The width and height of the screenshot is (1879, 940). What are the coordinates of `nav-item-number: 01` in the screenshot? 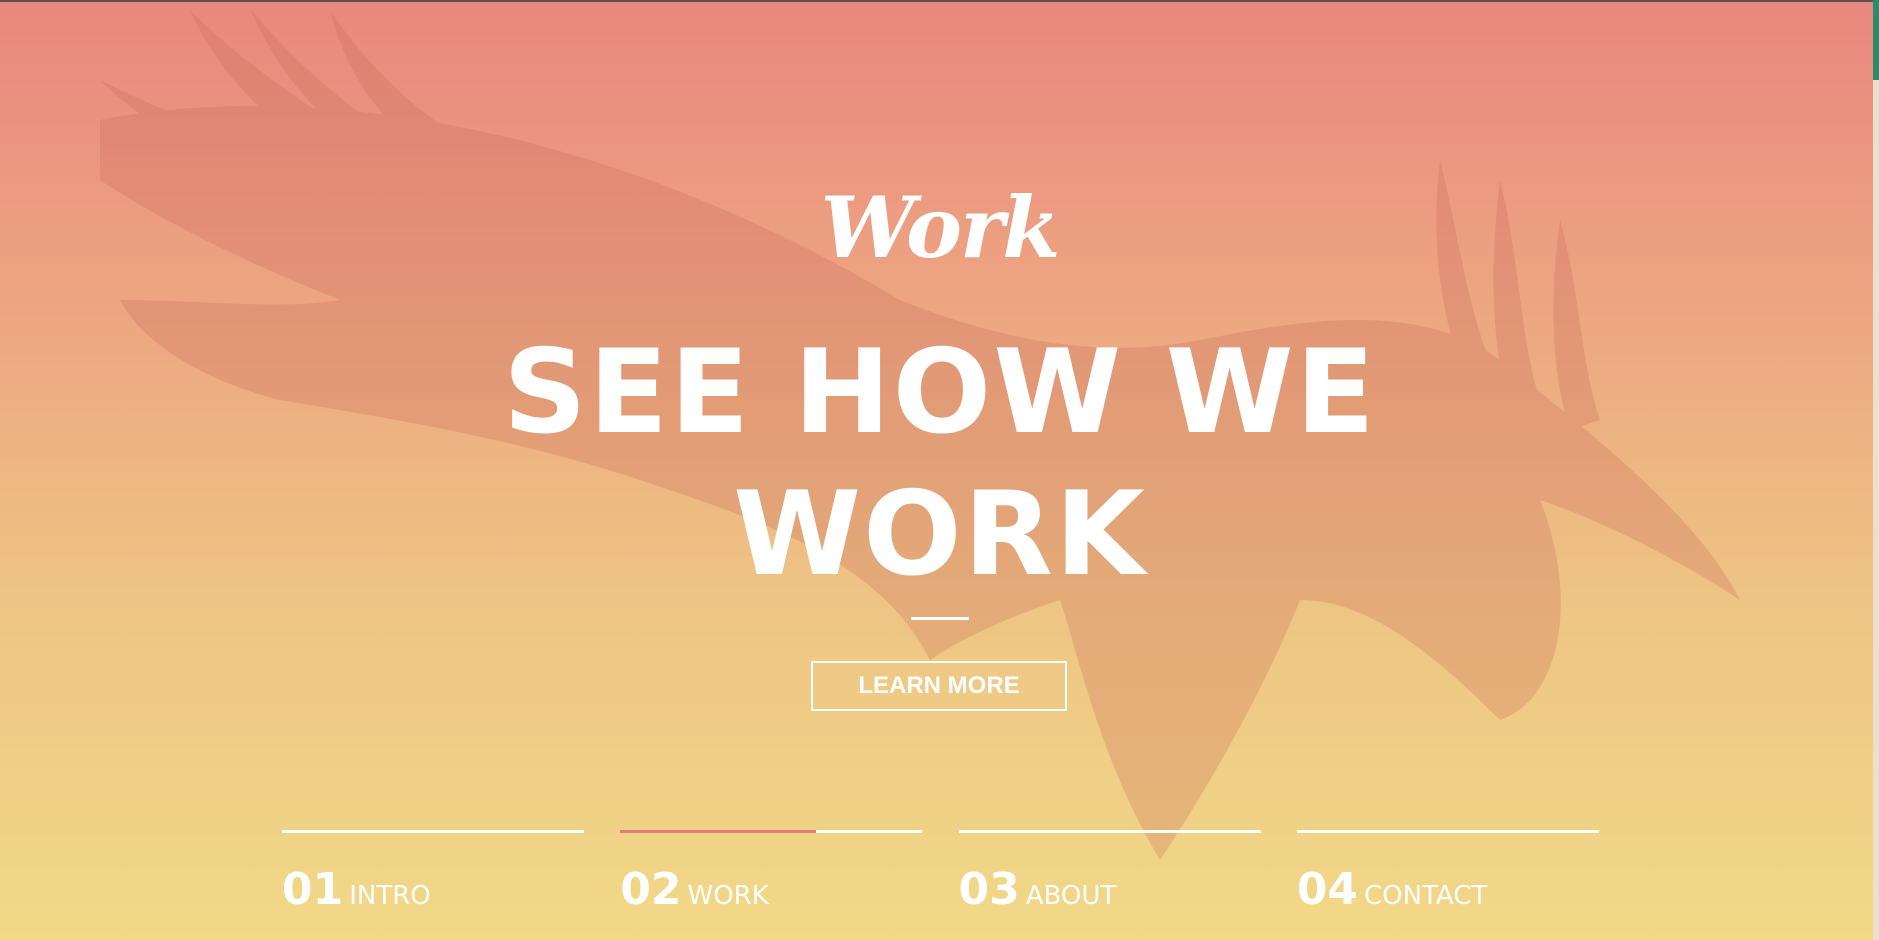 It's located at (313, 889).